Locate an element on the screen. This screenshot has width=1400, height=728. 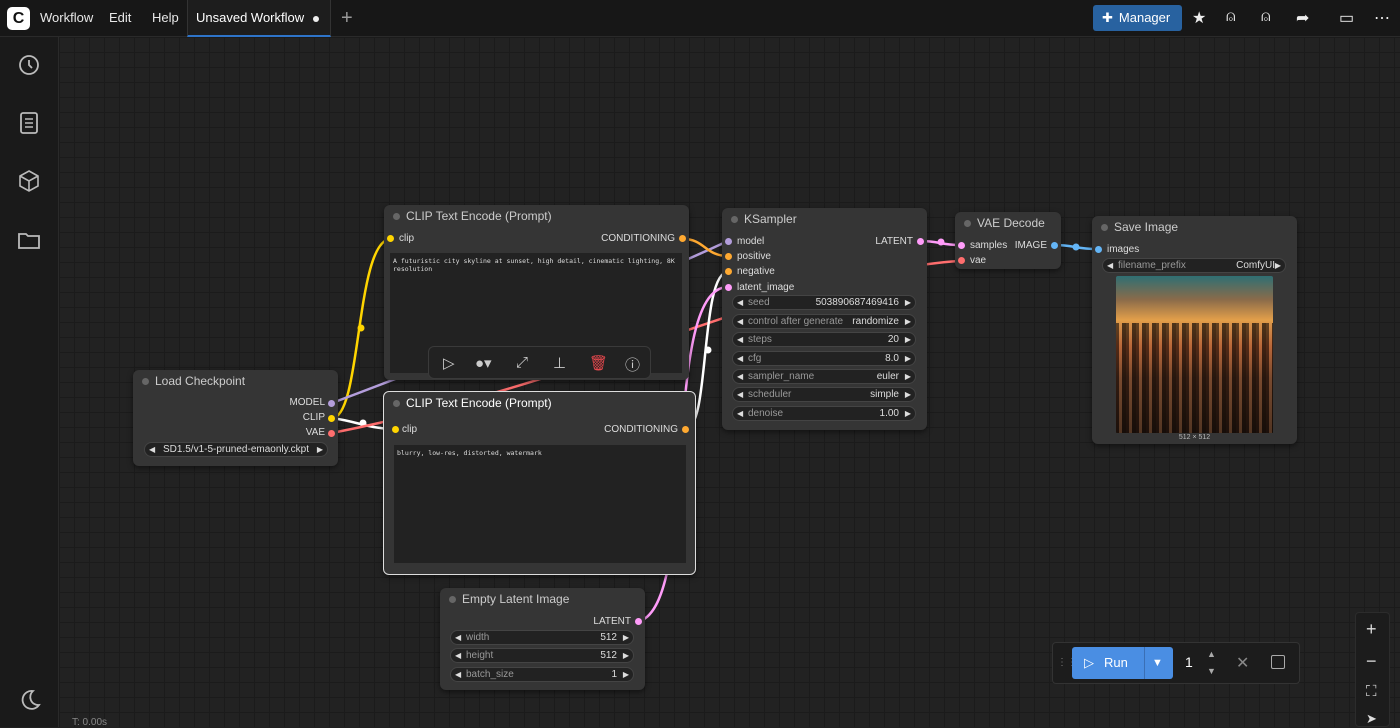
widget-control-after-generate: control after generate randomize is located at coordinates (824, 321).